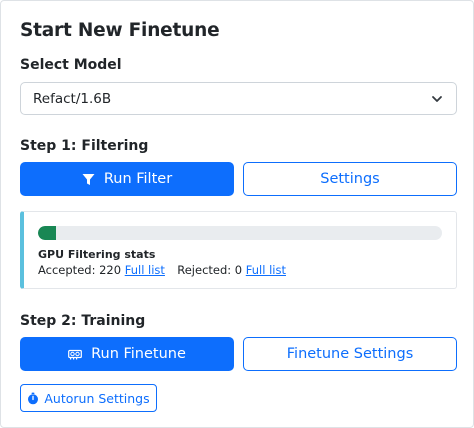  What do you see at coordinates (138, 179) in the screenshot?
I see `run-filter-label: Run Filter` at bounding box center [138, 179].